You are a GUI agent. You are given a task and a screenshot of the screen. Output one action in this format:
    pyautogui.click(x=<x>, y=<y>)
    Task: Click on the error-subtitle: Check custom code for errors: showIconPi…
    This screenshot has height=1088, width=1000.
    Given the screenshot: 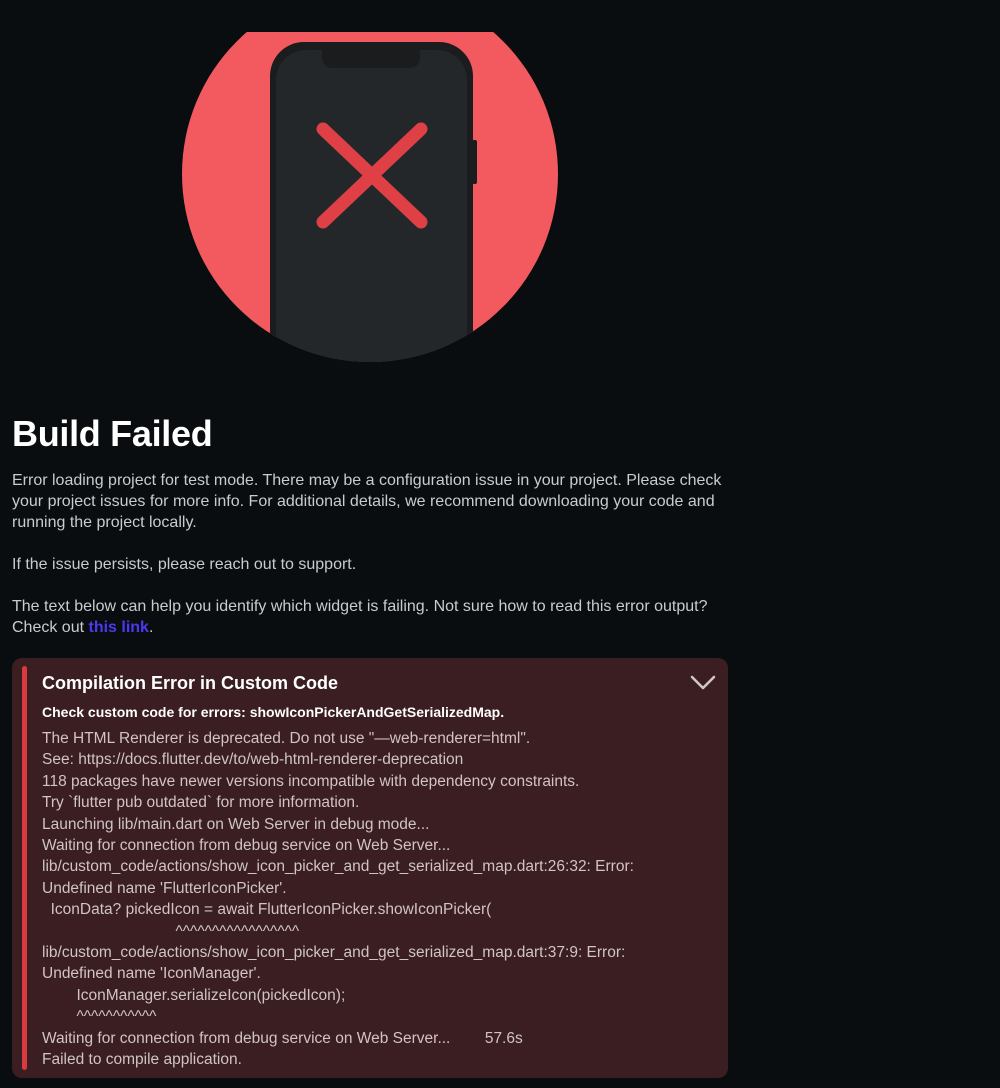 What is the action you would take?
    pyautogui.click(x=273, y=712)
    